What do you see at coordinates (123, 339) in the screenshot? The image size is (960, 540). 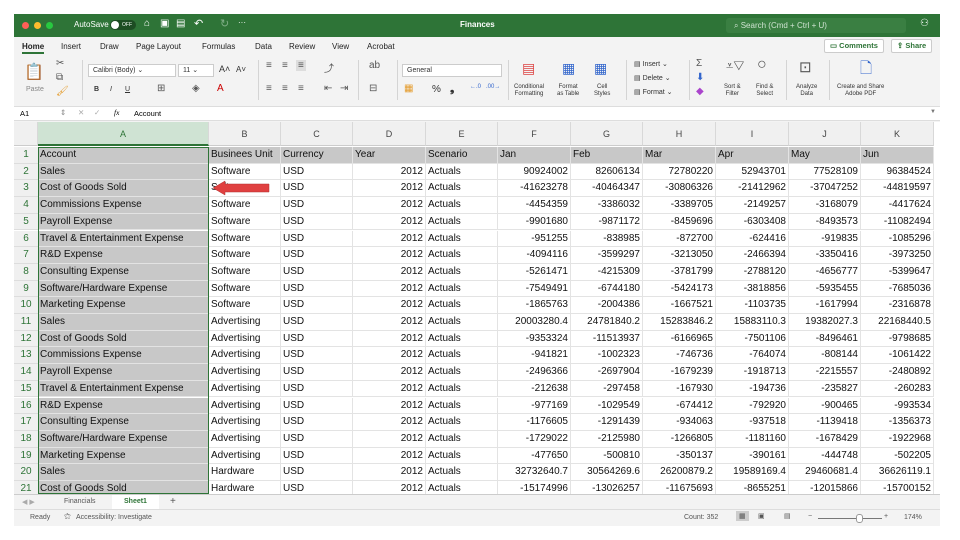 I see `table-cell: Cost of Goods Sold` at bounding box center [123, 339].